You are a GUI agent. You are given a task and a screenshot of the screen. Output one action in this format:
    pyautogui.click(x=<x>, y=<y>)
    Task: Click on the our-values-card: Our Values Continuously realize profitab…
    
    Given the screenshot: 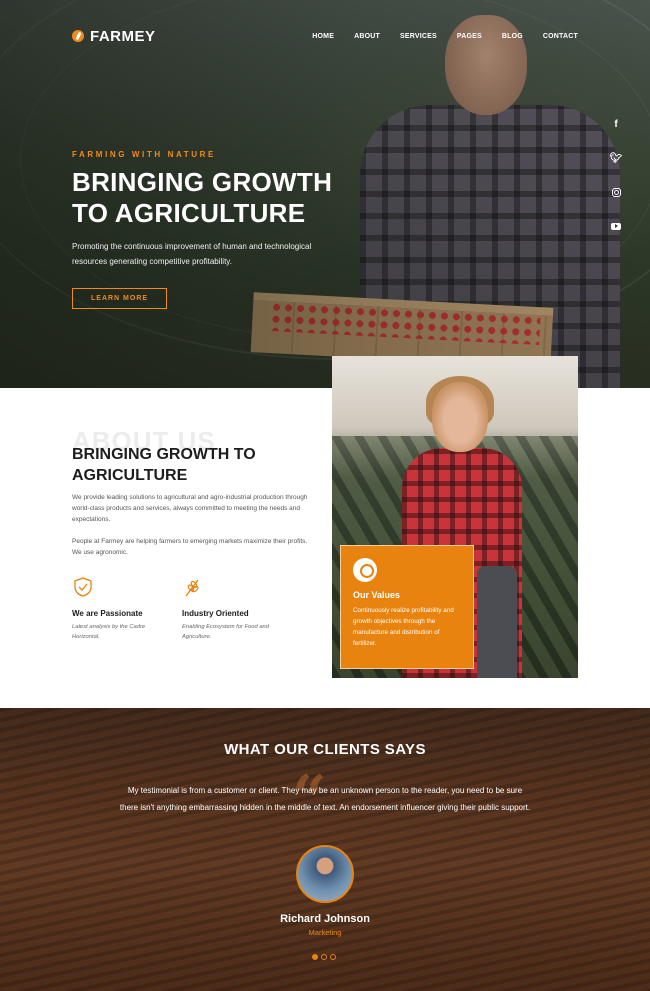 What is the action you would take?
    pyautogui.click(x=407, y=607)
    